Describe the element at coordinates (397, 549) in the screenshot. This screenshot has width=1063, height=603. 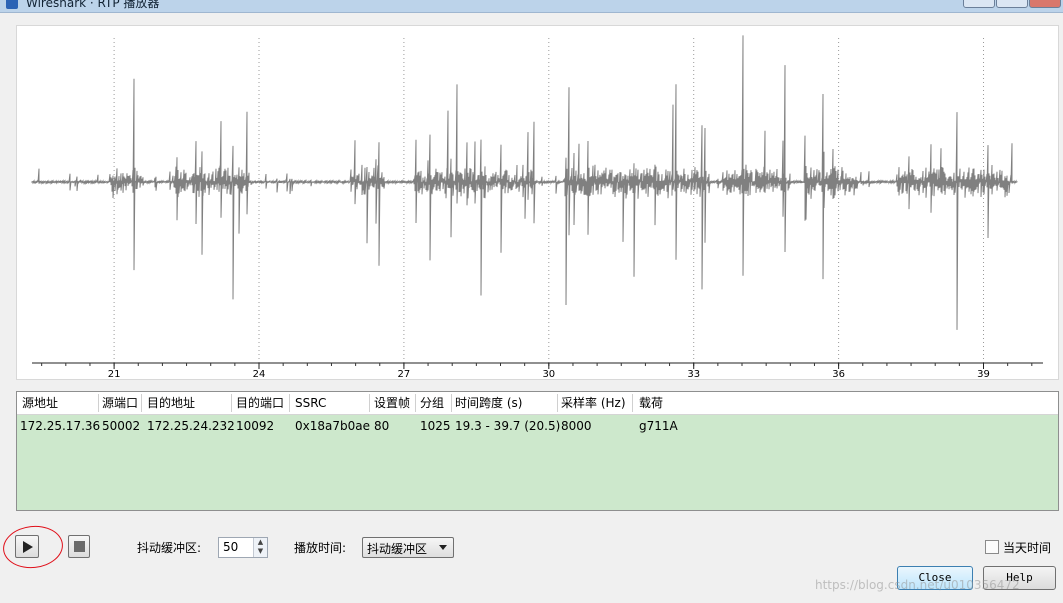
I see `playback-time-selected: 抖动缓冲区` at that location.